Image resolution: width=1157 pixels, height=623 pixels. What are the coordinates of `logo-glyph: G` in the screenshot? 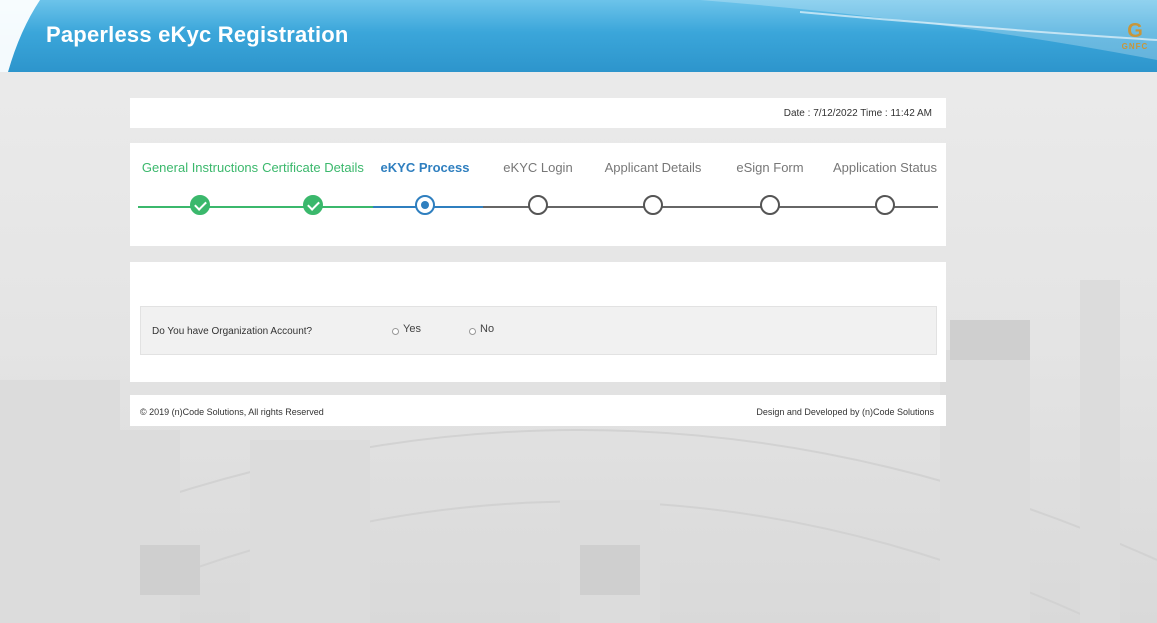 It's located at (1135, 31).